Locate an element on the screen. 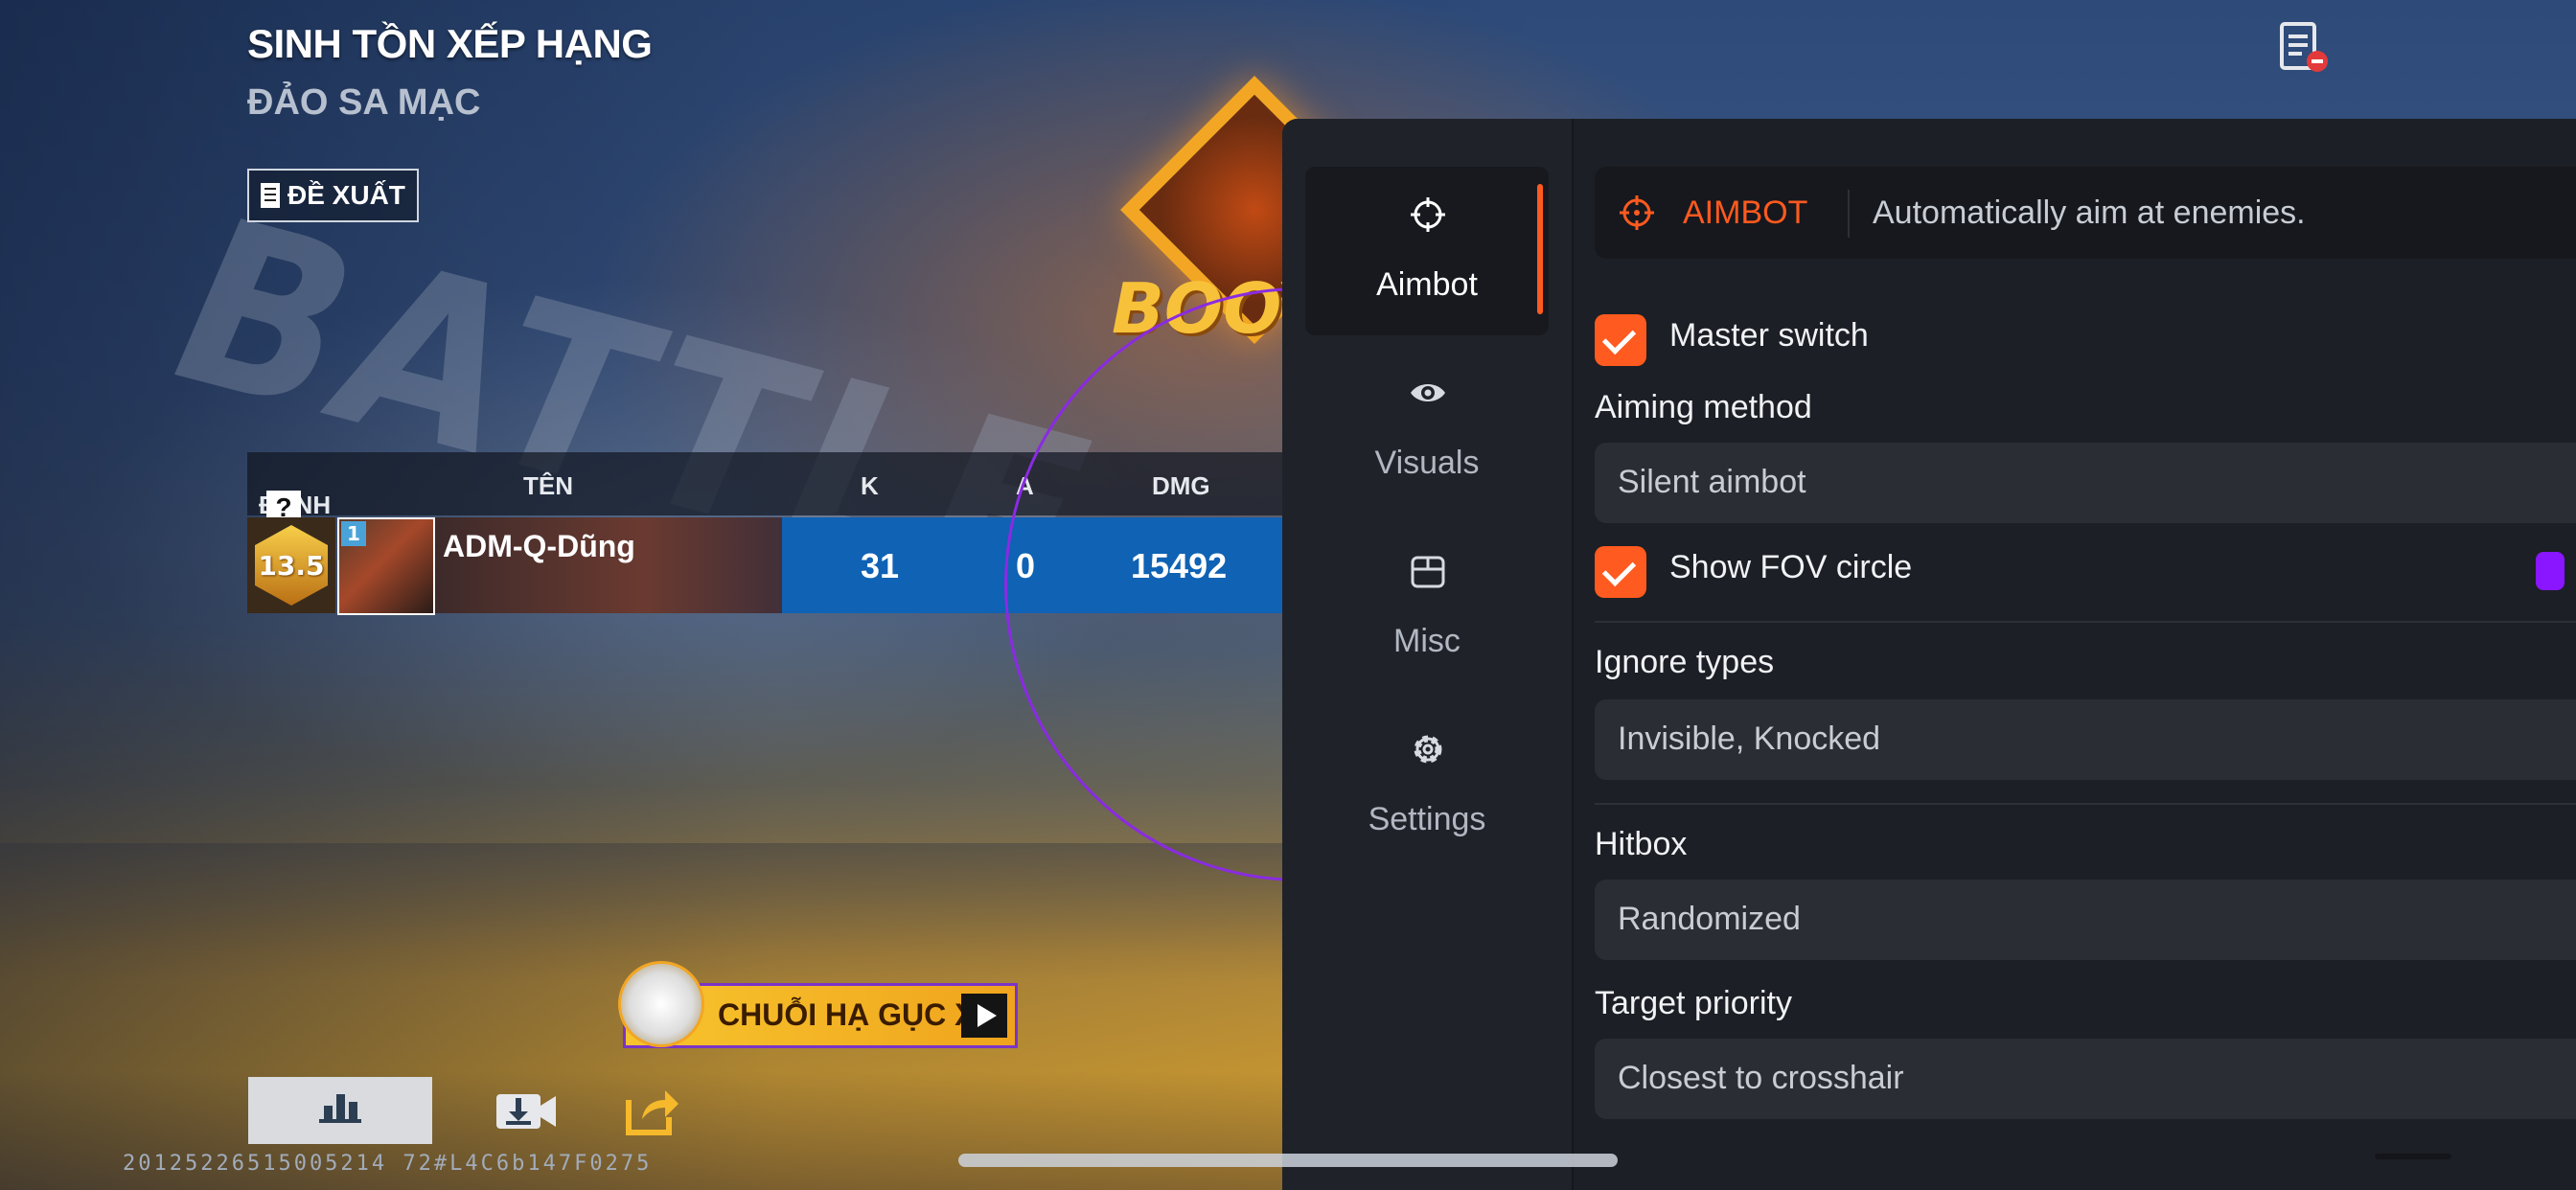 Image resolution: width=2576 pixels, height=1190 pixels. gear-icon is located at coordinates (1428, 749).